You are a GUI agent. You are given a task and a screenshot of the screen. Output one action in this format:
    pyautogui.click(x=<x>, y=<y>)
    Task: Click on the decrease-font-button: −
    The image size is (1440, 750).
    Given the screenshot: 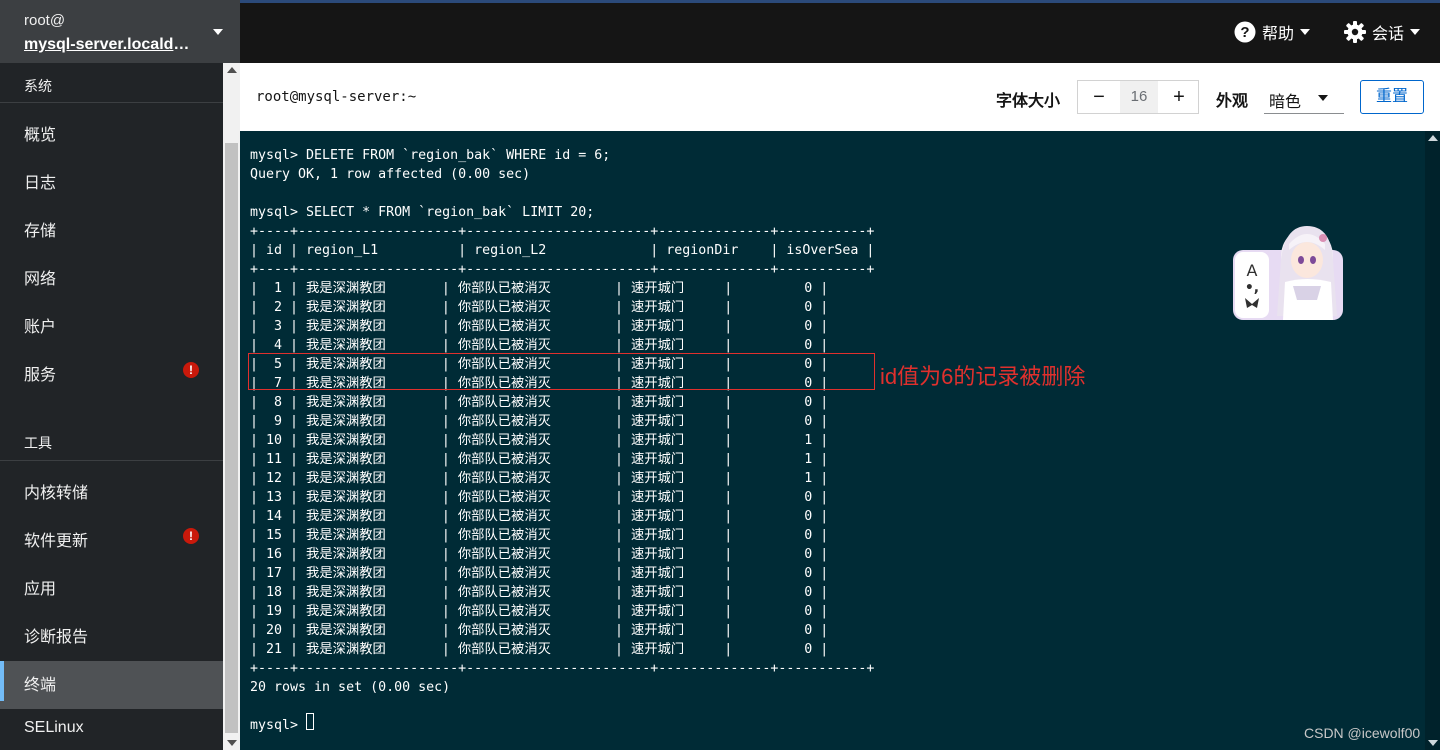 What is the action you would take?
    pyautogui.click(x=1099, y=97)
    